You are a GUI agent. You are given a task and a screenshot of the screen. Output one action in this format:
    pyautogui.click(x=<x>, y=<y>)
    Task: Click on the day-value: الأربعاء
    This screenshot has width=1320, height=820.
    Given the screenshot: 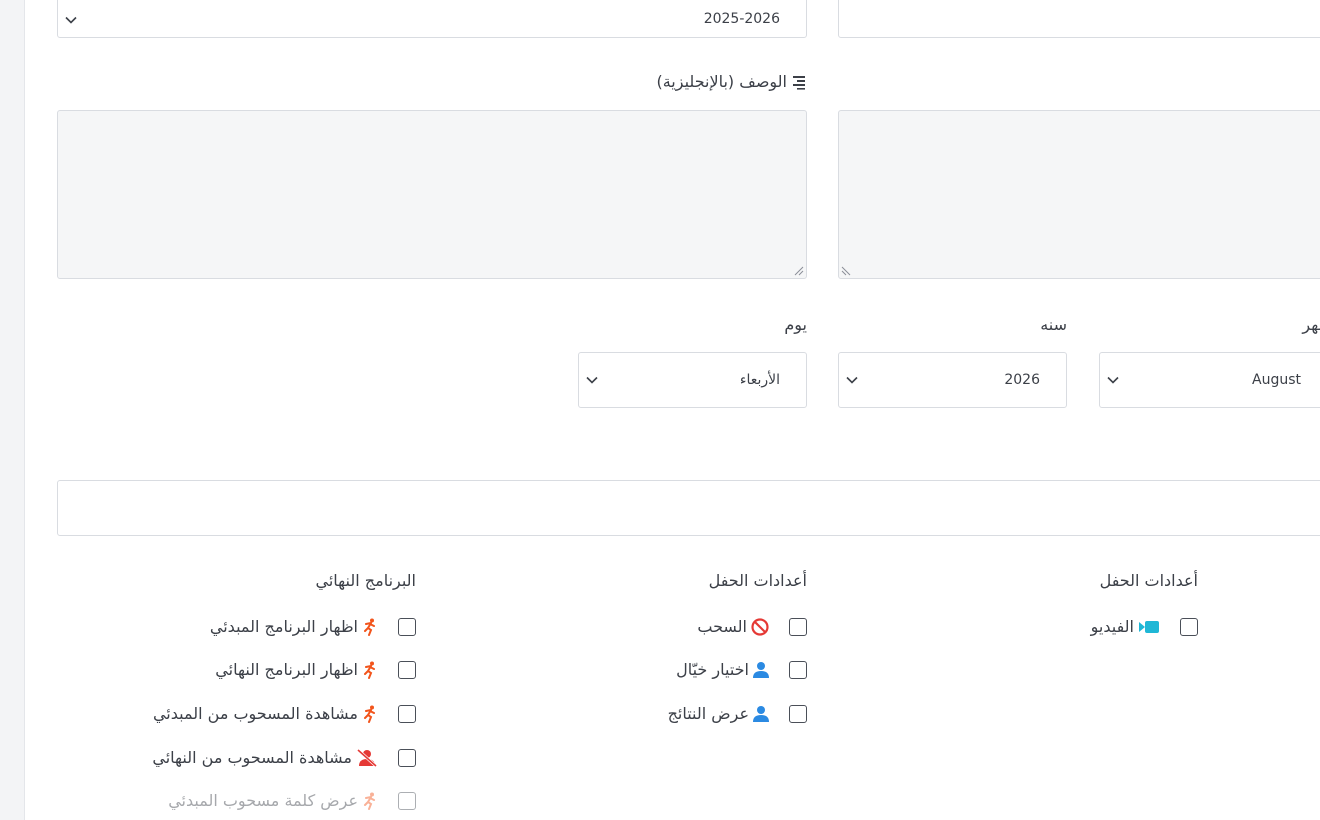 What is the action you would take?
    pyautogui.click(x=759, y=380)
    